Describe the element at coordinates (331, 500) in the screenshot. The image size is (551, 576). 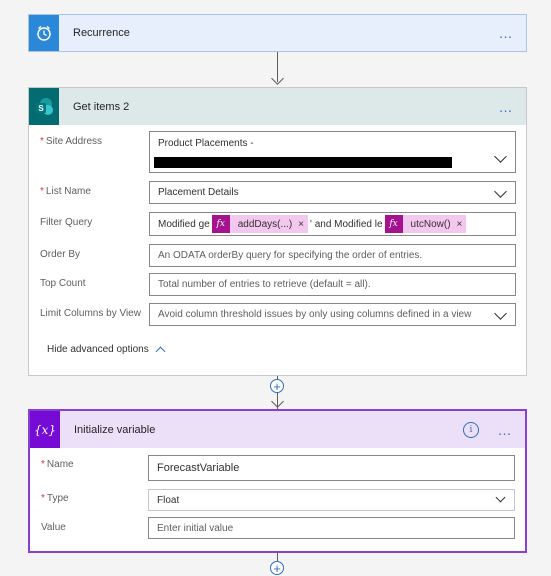
I see `variable-type-dropdown: Float` at that location.